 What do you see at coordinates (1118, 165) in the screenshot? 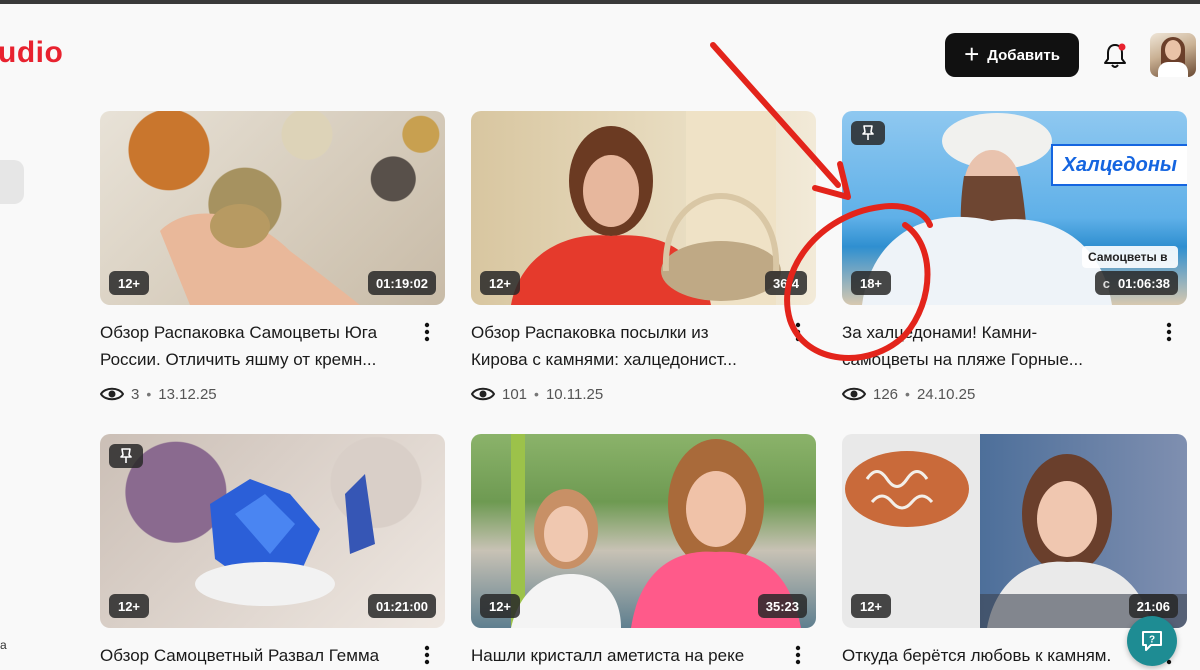
I see `thumbnail-caption: Халцедоны` at bounding box center [1118, 165].